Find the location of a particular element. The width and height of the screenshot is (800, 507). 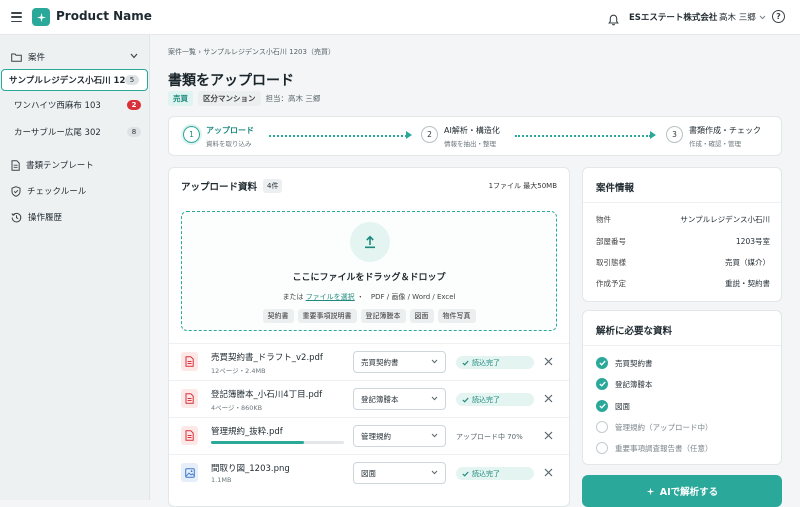

sidebar-item-check-rules: チェックルール is located at coordinates (48, 191).